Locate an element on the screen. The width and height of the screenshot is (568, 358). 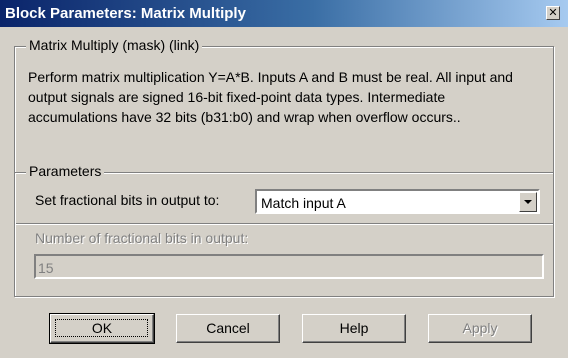
window-title: Block Parameters: Matrix Multiply is located at coordinates (125, 13).